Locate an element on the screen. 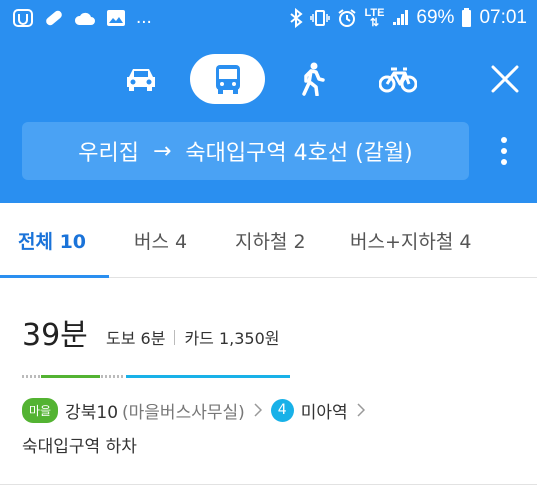  lte-icon: LTE ⇅ is located at coordinates (374, 18).